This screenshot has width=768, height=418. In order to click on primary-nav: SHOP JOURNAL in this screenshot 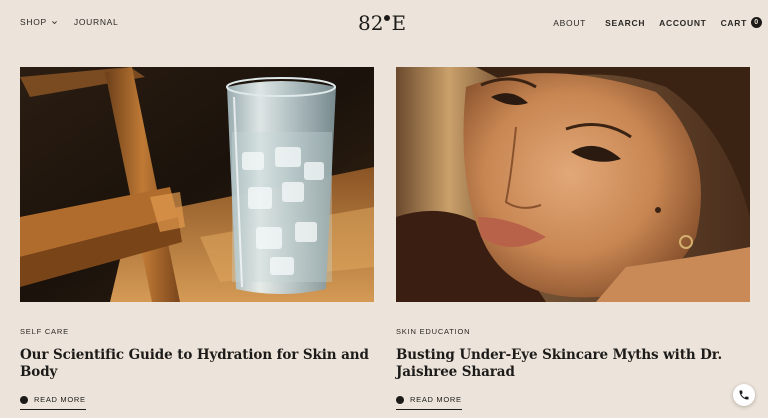, I will do `click(69, 22)`.